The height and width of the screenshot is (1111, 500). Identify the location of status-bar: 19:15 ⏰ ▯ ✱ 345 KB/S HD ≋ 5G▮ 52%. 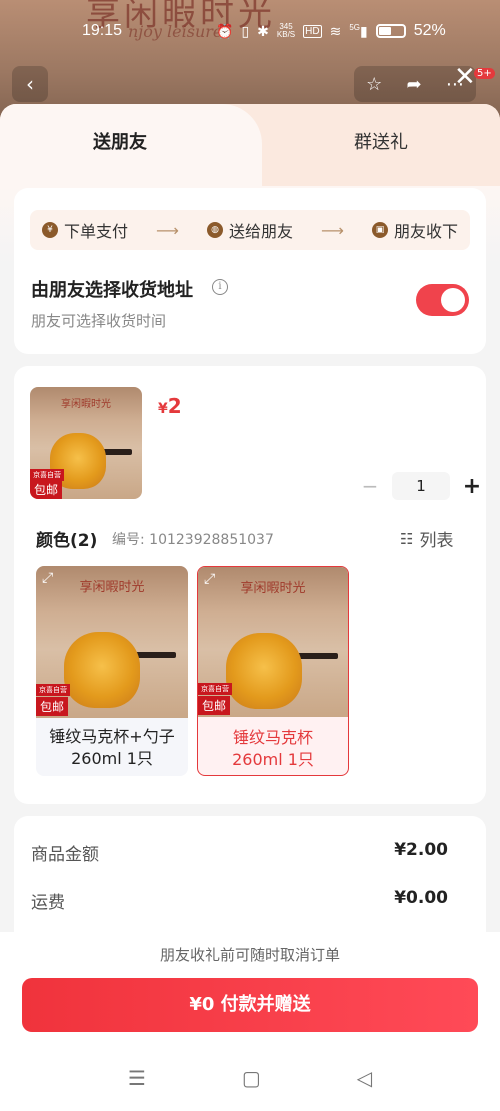
(250, 33).